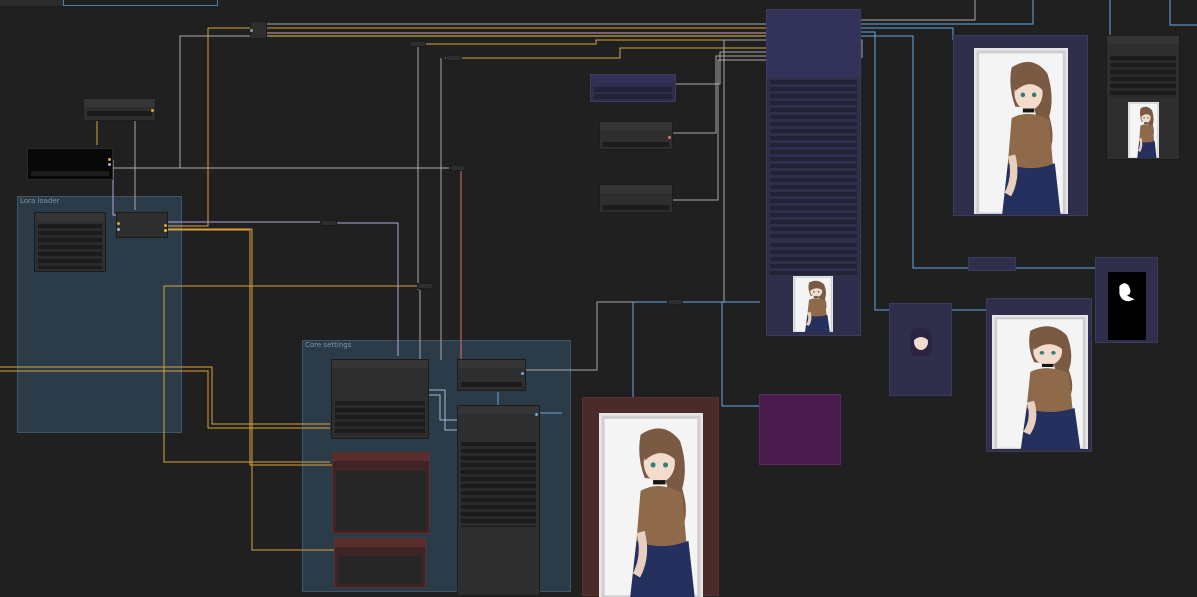 Image resolution: width=1197 pixels, height=597 pixels. I want to click on primitive-node, so click(119, 109).